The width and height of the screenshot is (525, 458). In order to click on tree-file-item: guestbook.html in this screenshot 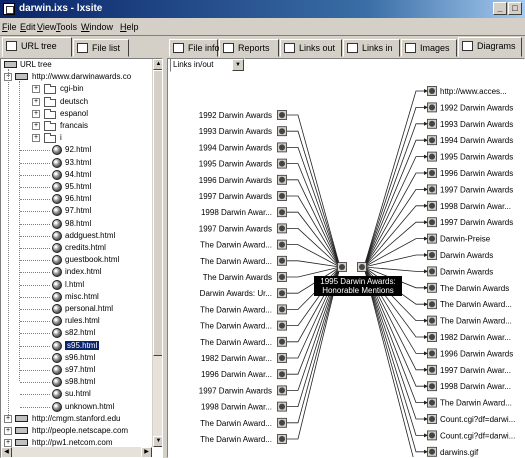, I will do `click(92, 260)`.